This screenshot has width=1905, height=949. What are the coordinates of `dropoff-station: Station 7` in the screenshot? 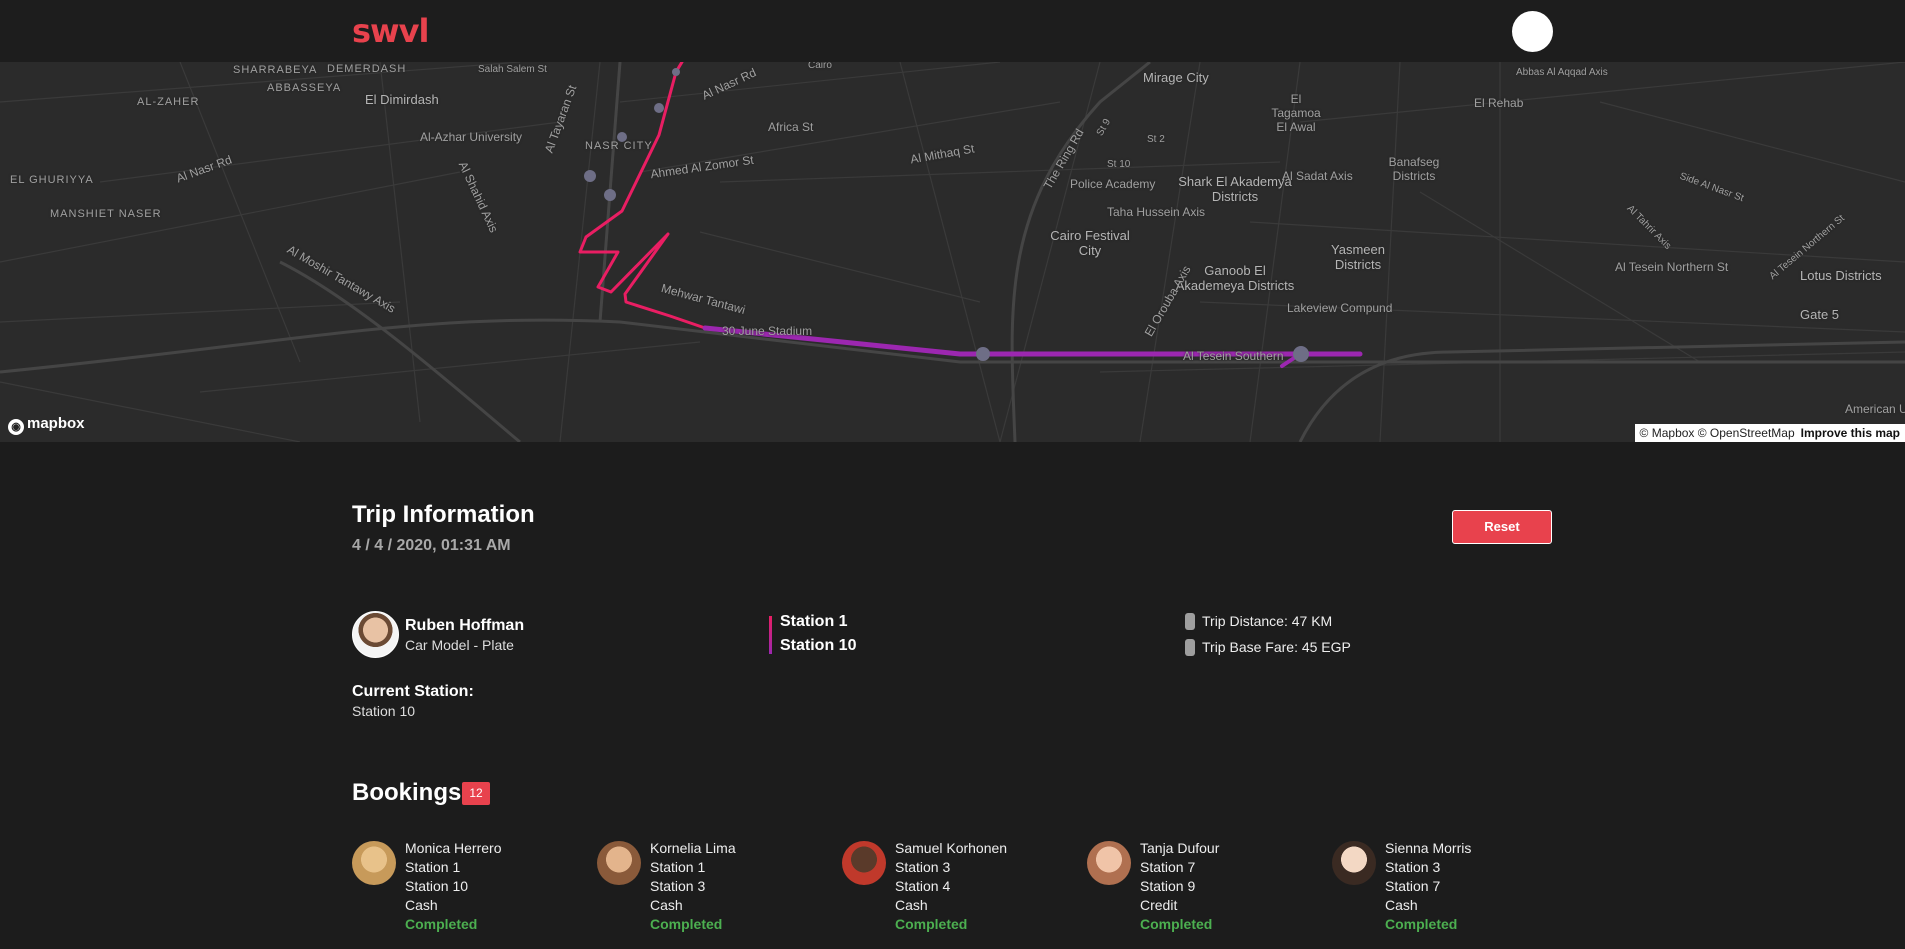 It's located at (1413, 886).